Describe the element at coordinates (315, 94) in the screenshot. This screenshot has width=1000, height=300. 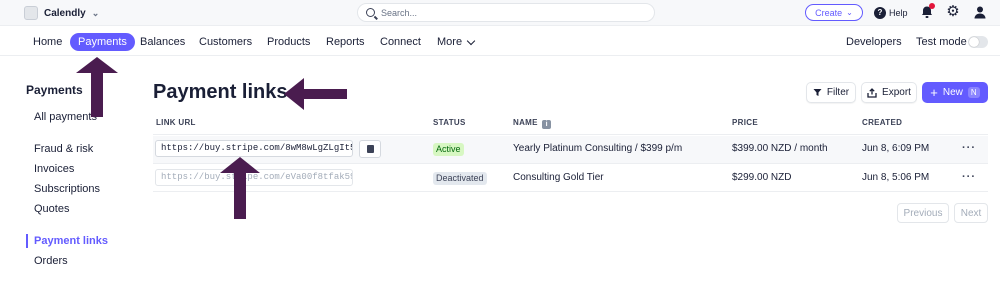
I see `annotation-arrow-left` at that location.